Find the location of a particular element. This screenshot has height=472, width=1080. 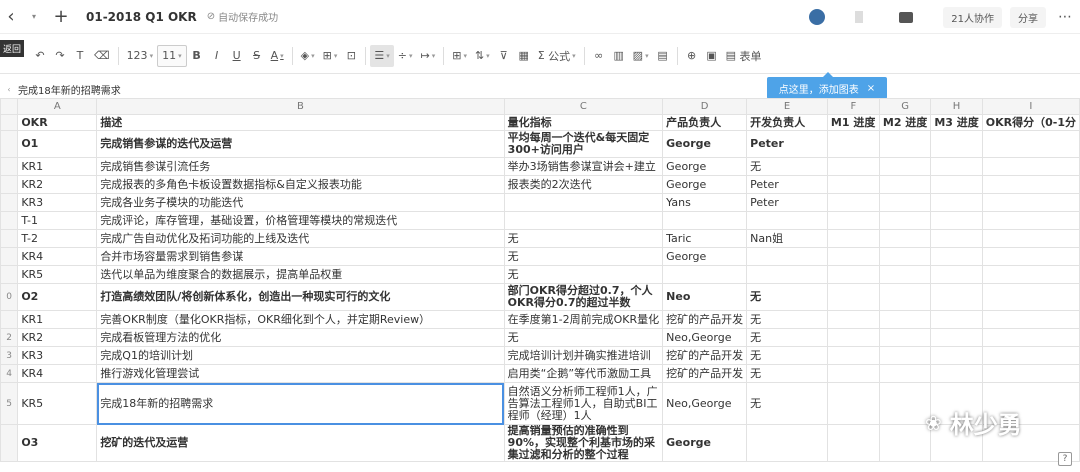

table-cell: Neo,George is located at coordinates (705, 403).